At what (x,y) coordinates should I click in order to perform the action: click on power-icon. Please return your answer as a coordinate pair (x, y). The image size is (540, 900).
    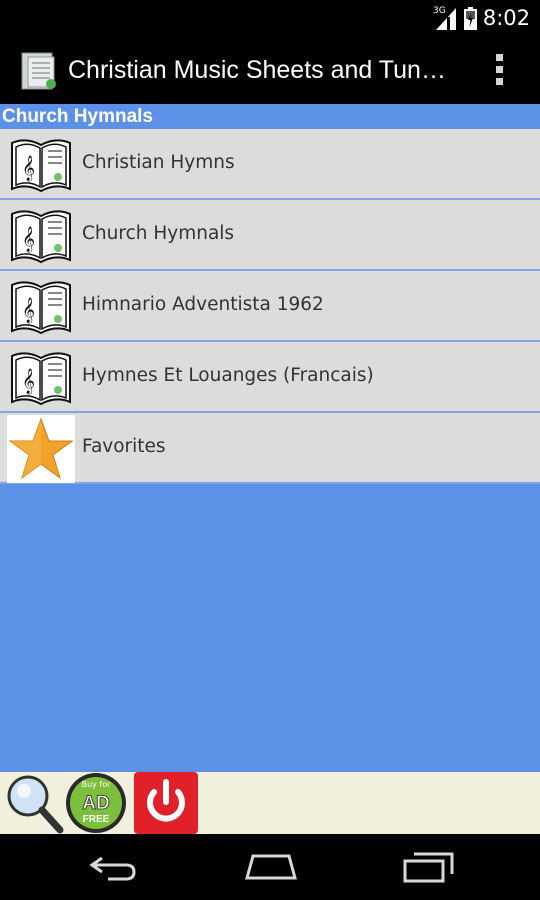
    Looking at the image, I should click on (166, 803).